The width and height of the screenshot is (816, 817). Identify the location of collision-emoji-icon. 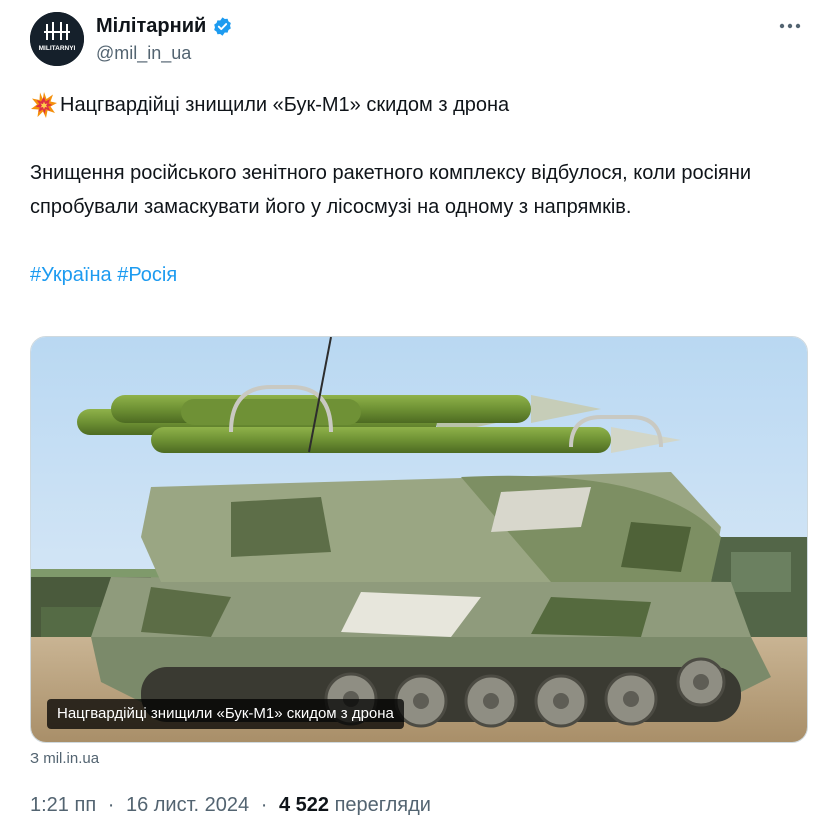
(44, 105).